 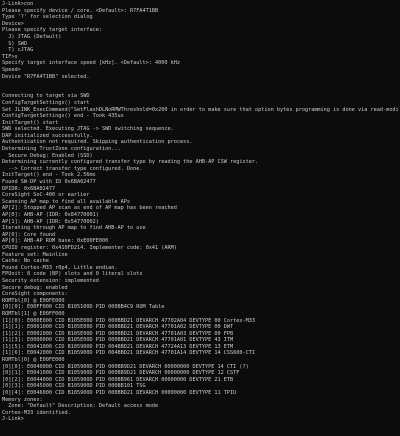 I want to click on terminal-line: Memory zones:, so click(x=22, y=399).